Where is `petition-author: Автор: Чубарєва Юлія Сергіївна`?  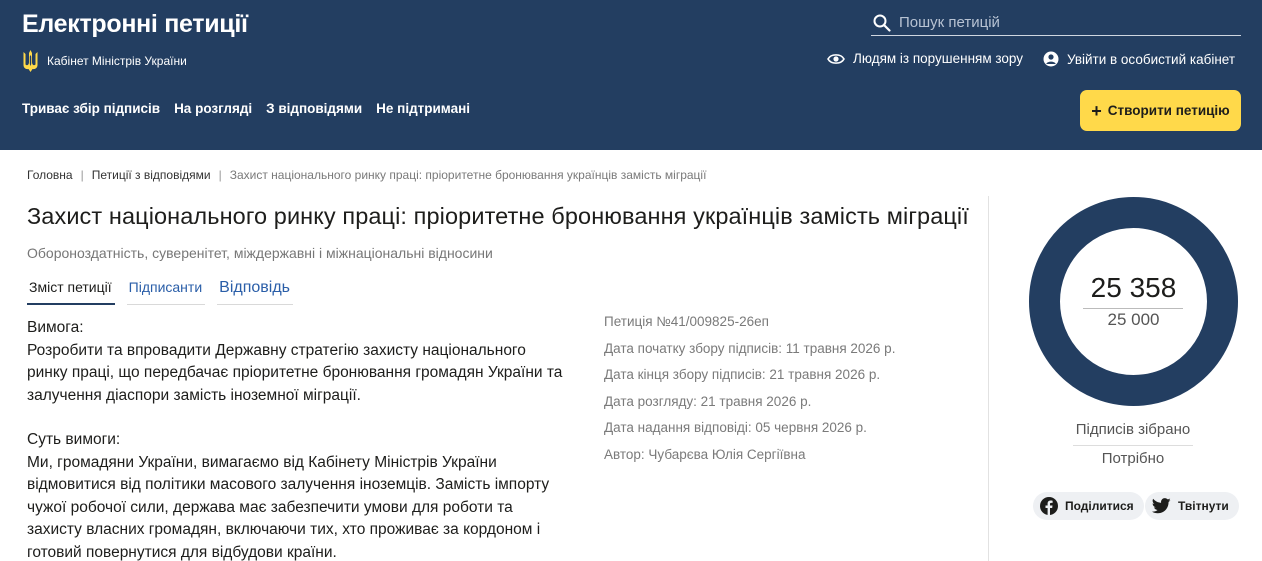
petition-author: Автор: Чубарєва Юлія Сергіївна is located at coordinates (705, 454).